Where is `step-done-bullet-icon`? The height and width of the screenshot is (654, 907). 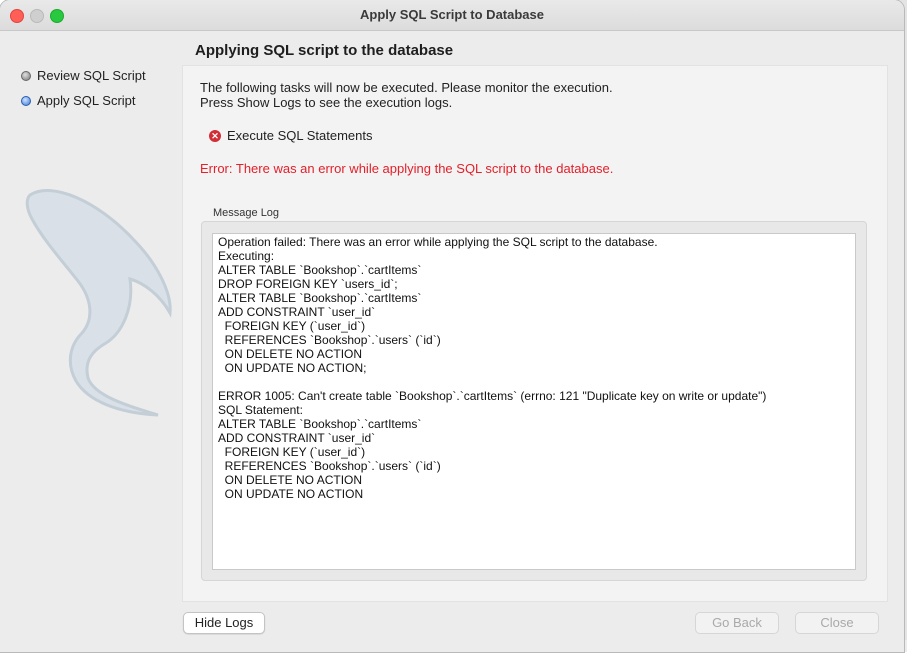 step-done-bullet-icon is located at coordinates (26, 75).